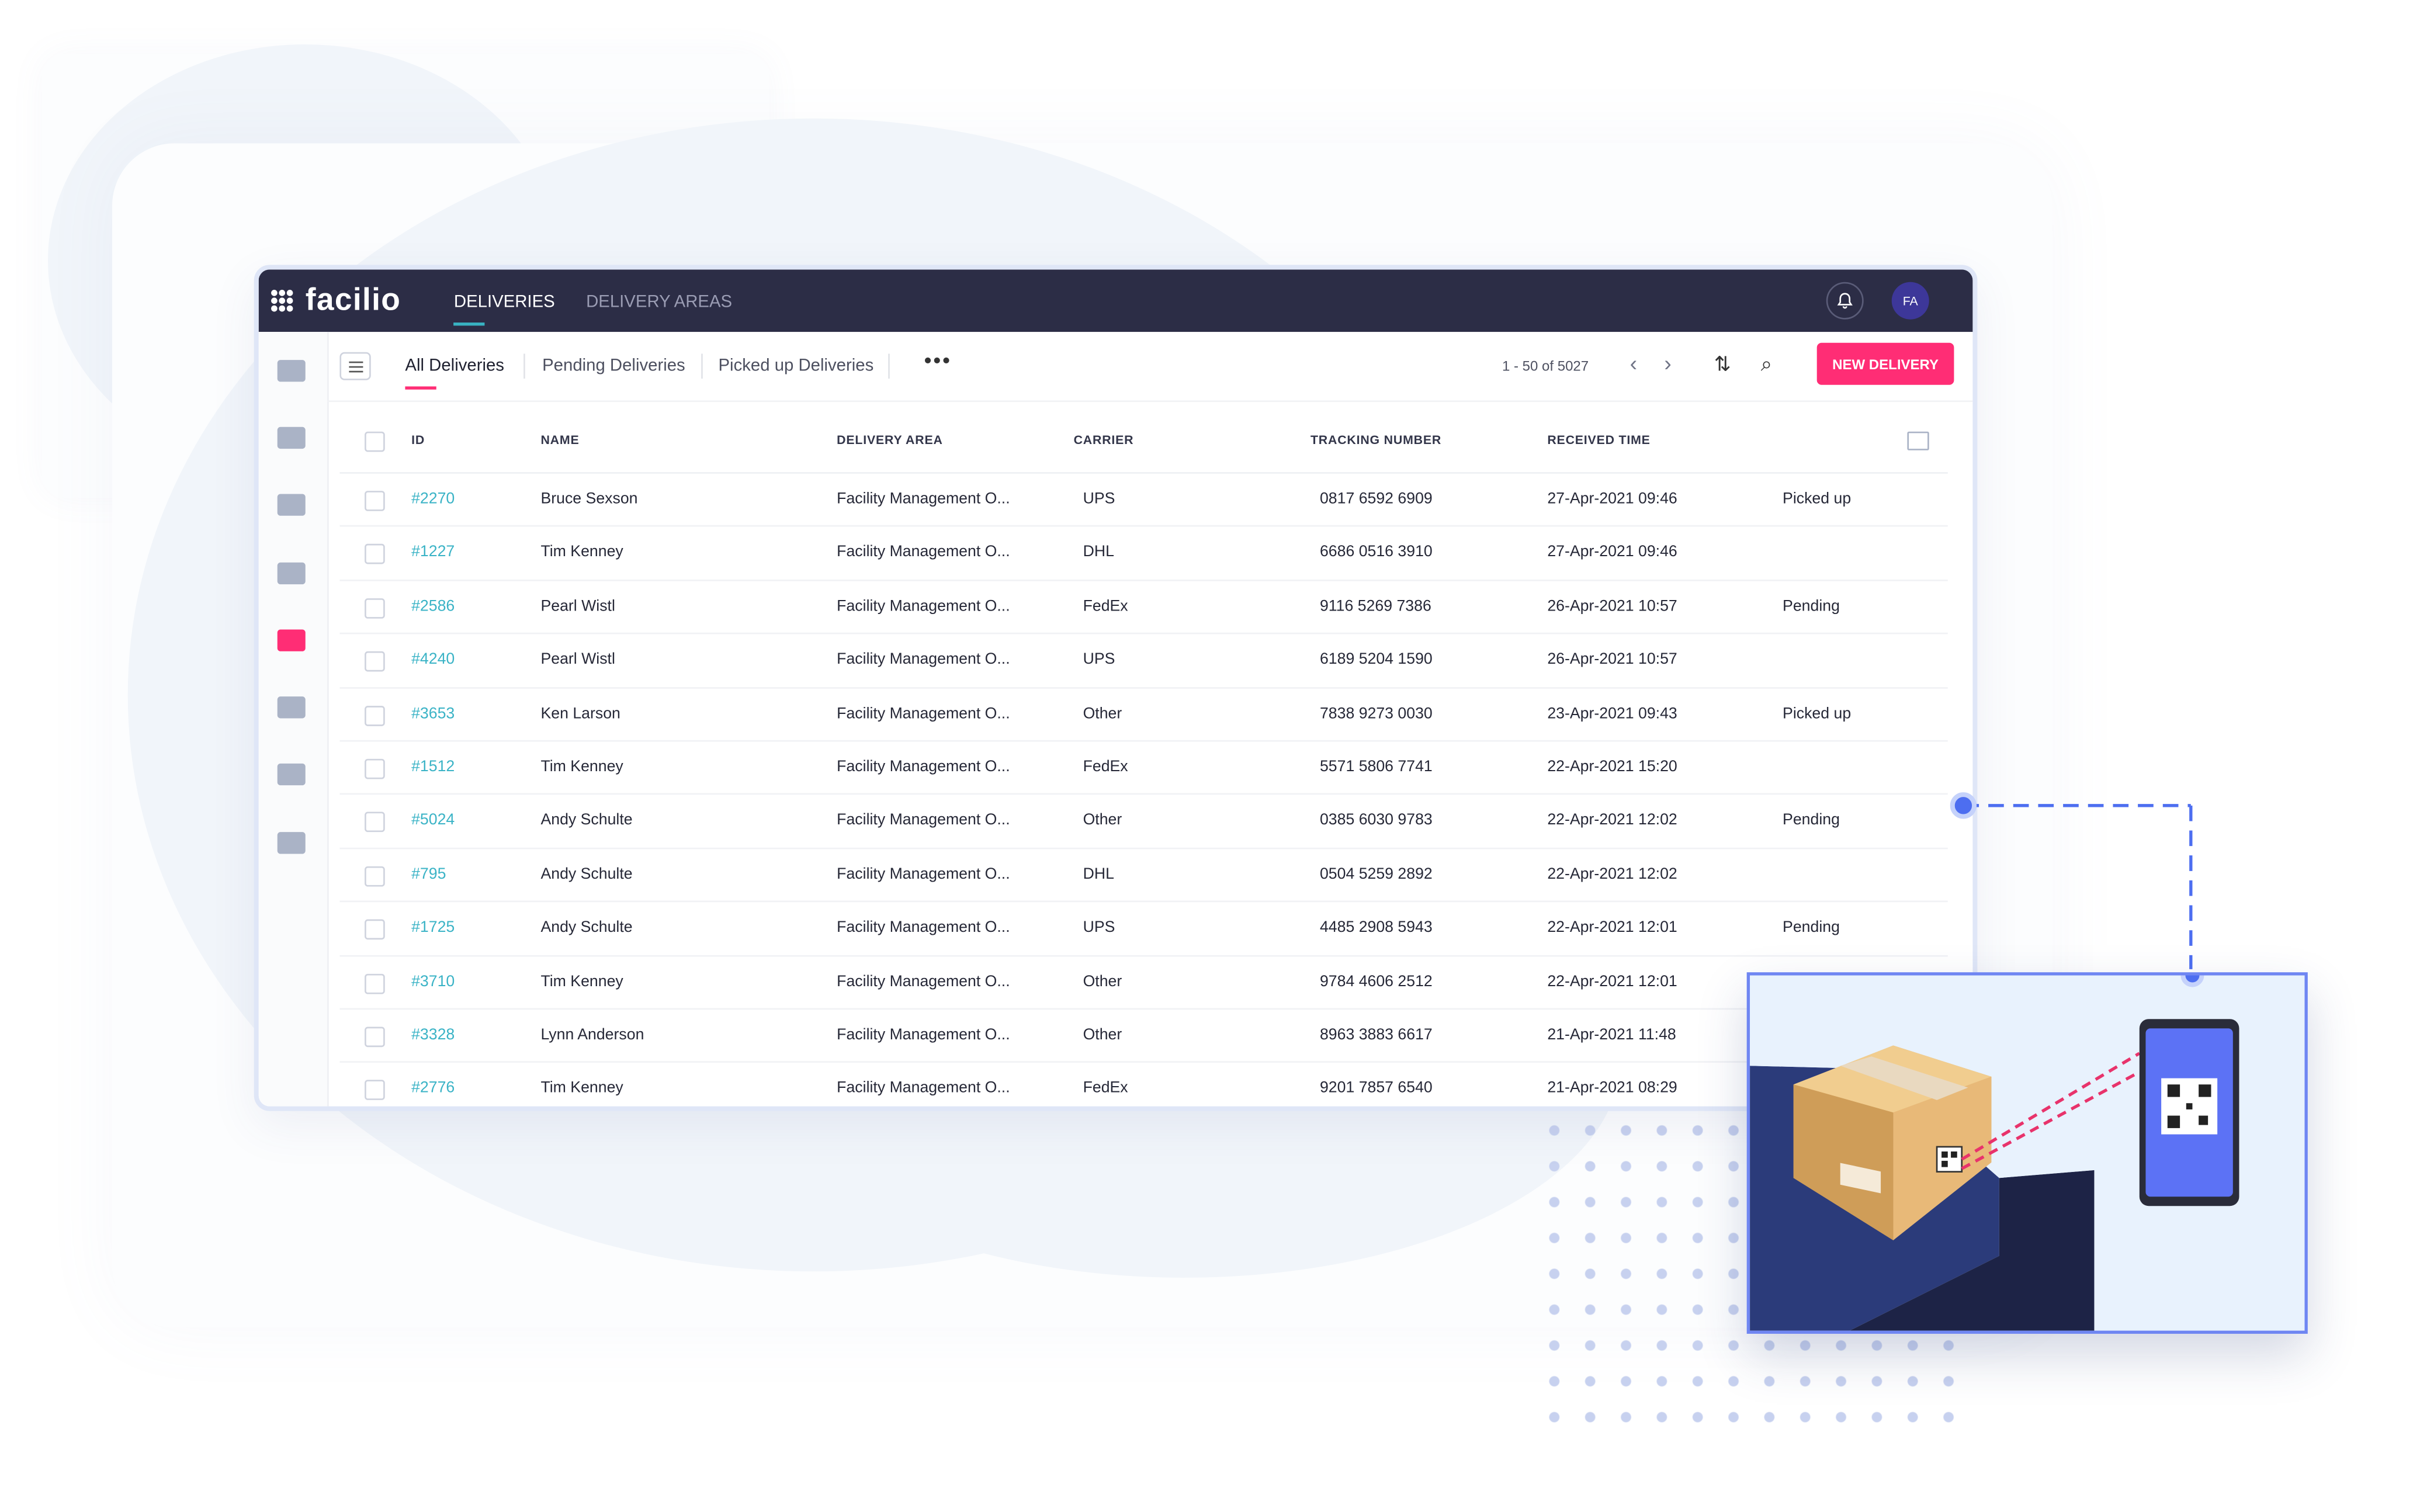 This screenshot has width=2420, height=1512. What do you see at coordinates (1722, 364) in the screenshot?
I see `sort-icon: ⇅` at bounding box center [1722, 364].